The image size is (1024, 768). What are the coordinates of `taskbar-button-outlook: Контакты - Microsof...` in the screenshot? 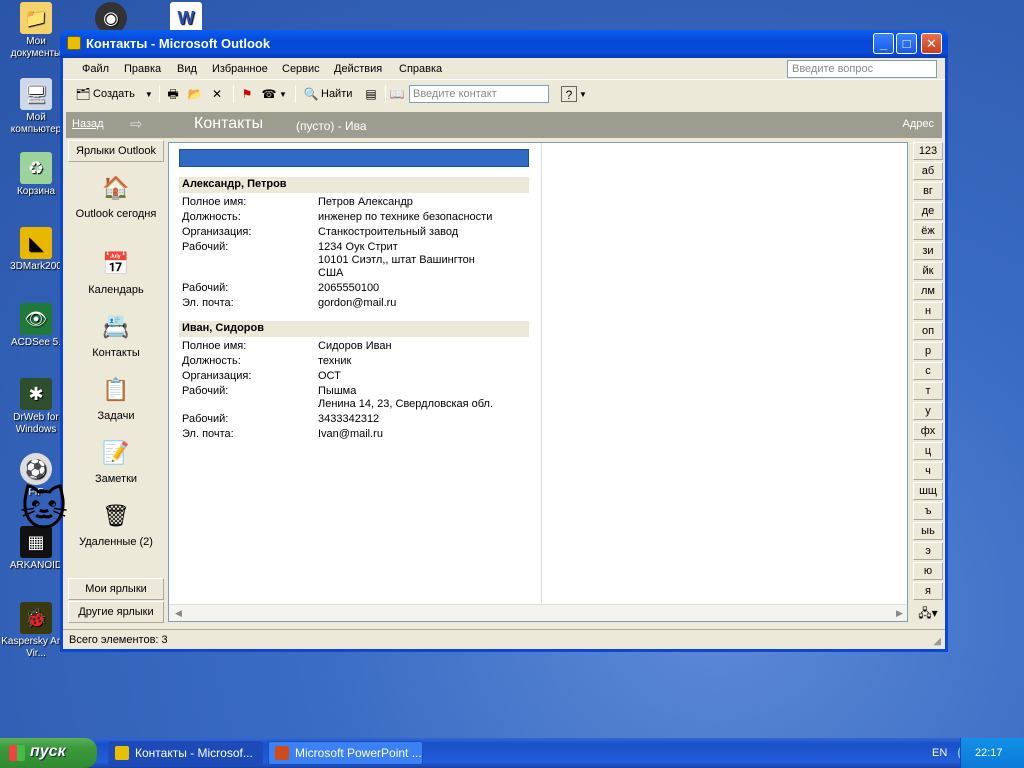 It's located at (185, 753).